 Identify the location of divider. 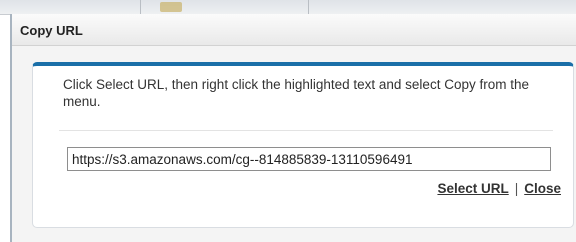
(306, 130).